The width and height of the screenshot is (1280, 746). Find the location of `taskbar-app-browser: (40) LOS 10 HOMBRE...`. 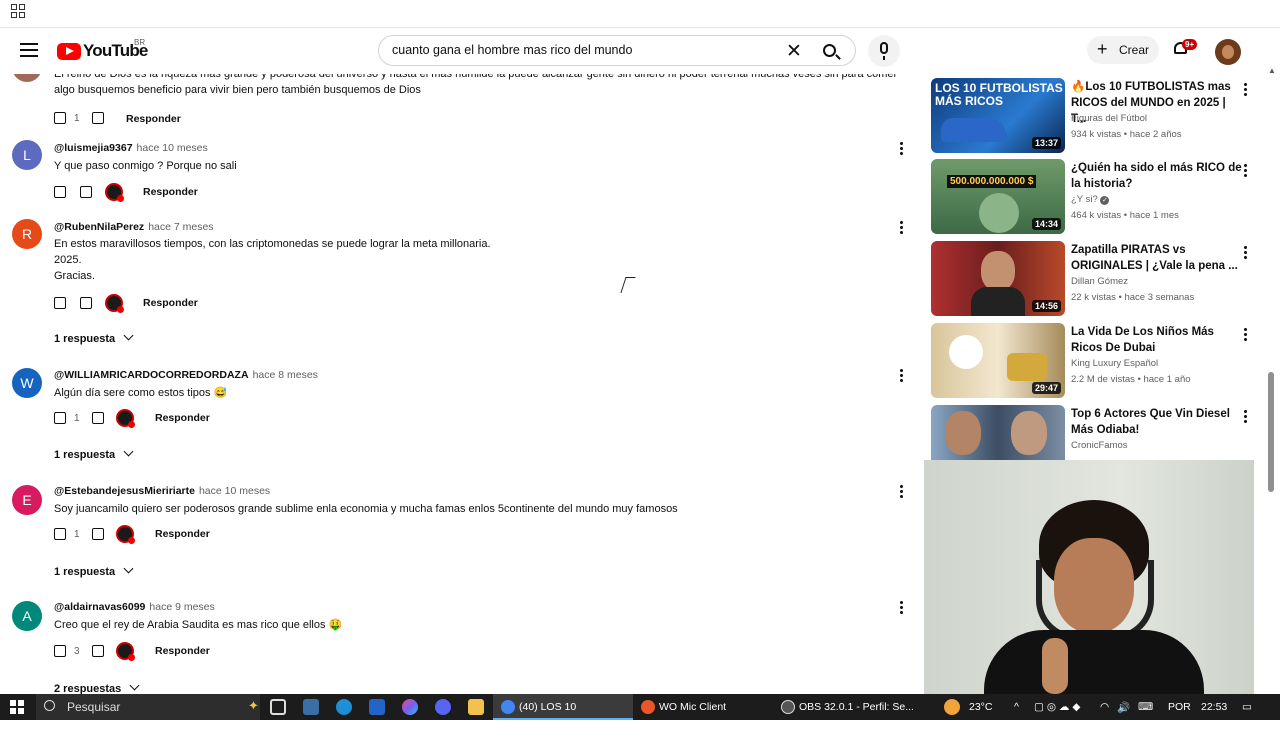

taskbar-app-browser: (40) LOS 10 HOMBRE... is located at coordinates (563, 716).